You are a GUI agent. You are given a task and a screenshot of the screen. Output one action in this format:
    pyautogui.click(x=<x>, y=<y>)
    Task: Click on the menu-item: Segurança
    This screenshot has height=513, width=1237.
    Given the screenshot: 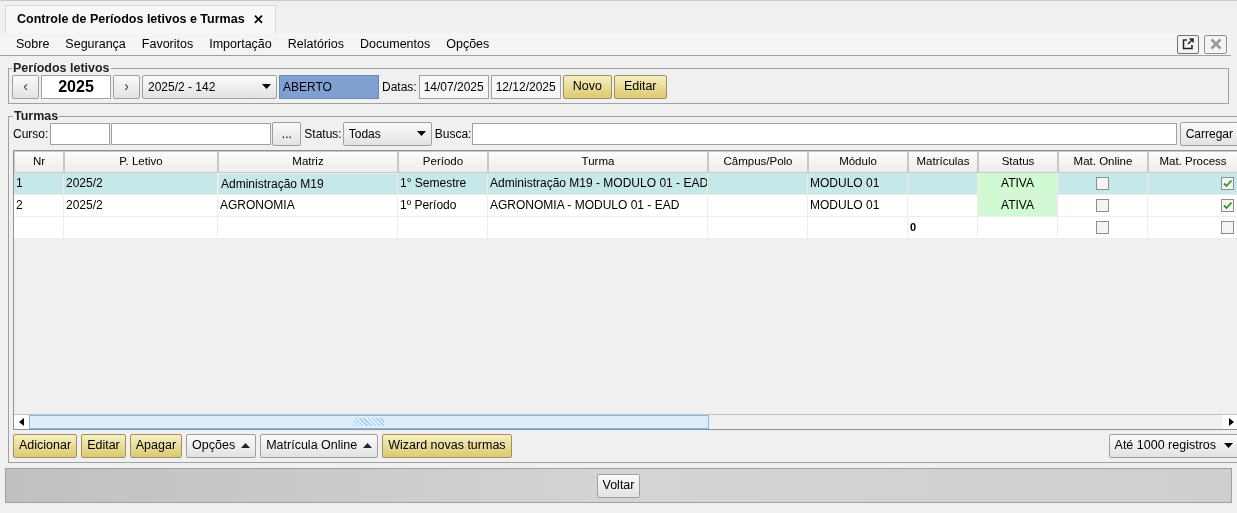 What is the action you would take?
    pyautogui.click(x=95, y=44)
    